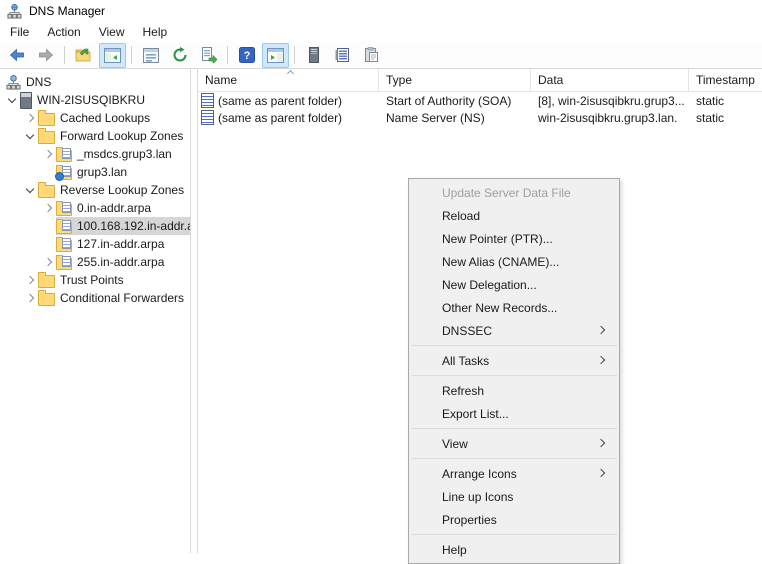 The image size is (762, 564). What do you see at coordinates (95, 100) in the screenshot?
I see `tree-item-win-2isusqibkru: WIN-2ISUSQIBKRU` at bounding box center [95, 100].